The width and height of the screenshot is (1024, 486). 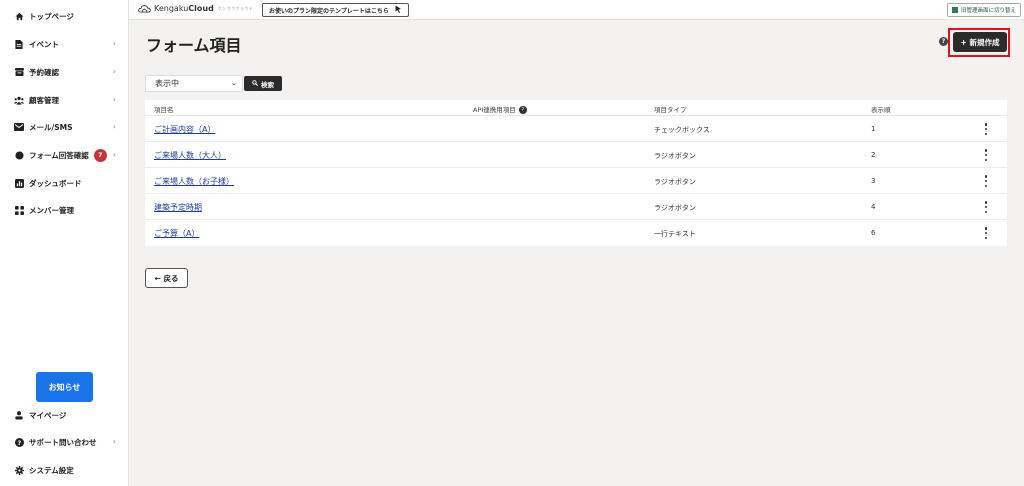 I want to click on table-row: 建築予定時期 ラジオボタン 4, so click(x=576, y=207).